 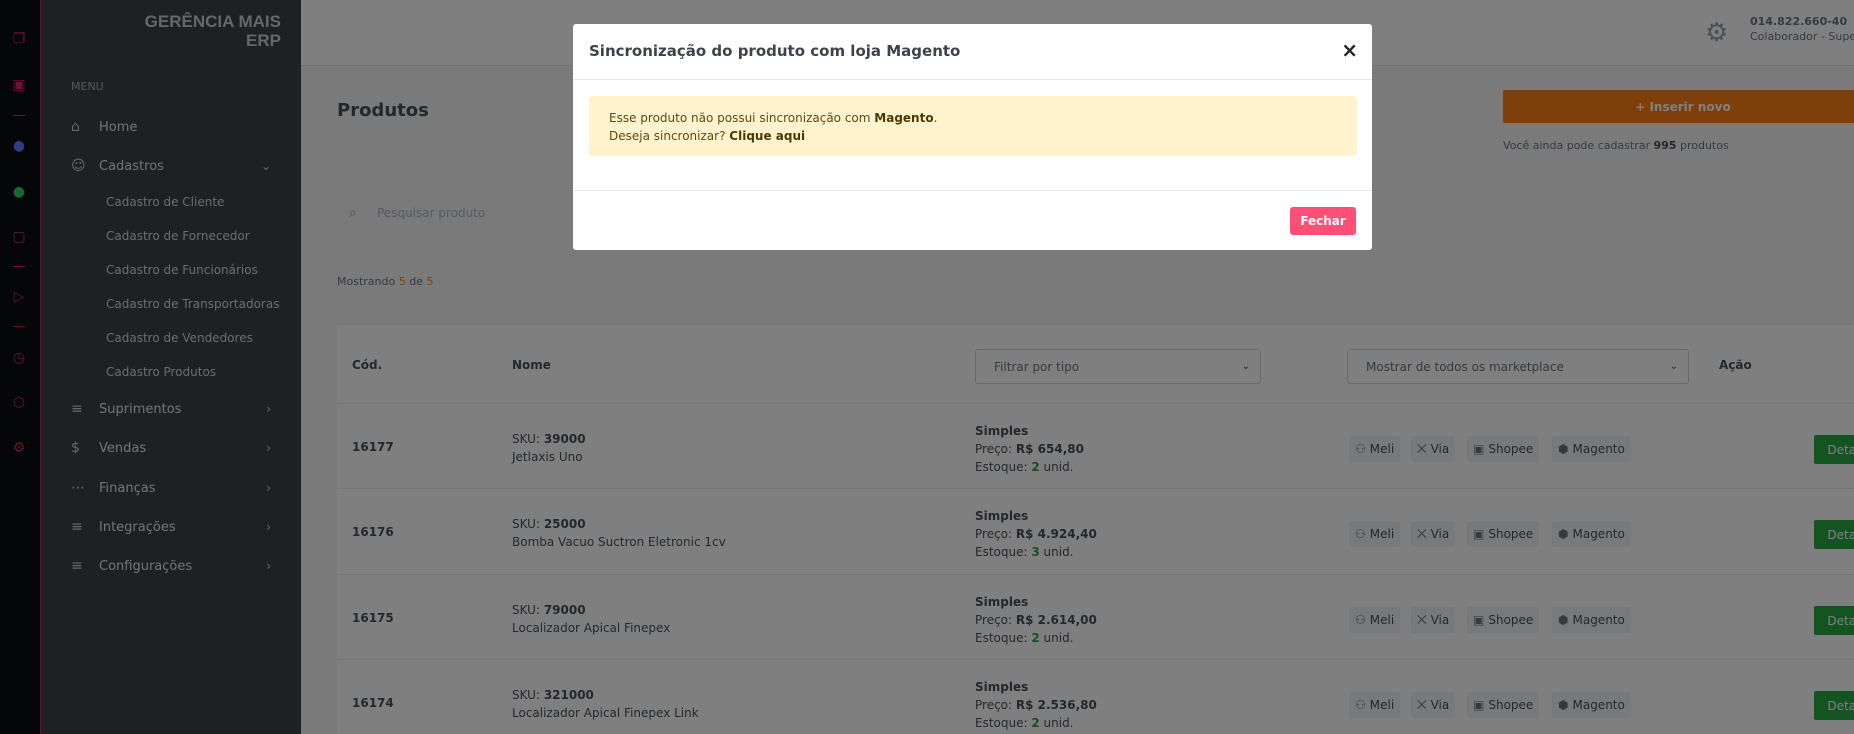 I want to click on alert-suffix: ., so click(x=935, y=118).